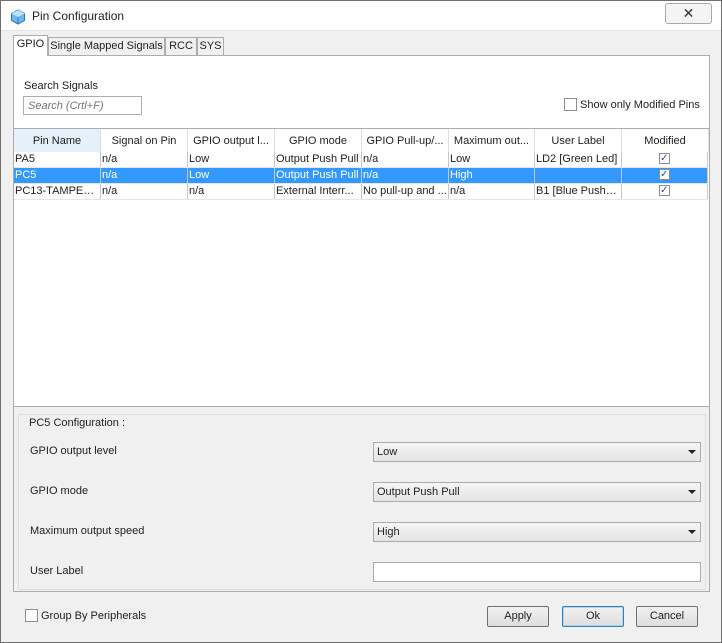 Image resolution: width=722 pixels, height=643 pixels. What do you see at coordinates (518, 616) in the screenshot?
I see `apply-button: Apply` at bounding box center [518, 616].